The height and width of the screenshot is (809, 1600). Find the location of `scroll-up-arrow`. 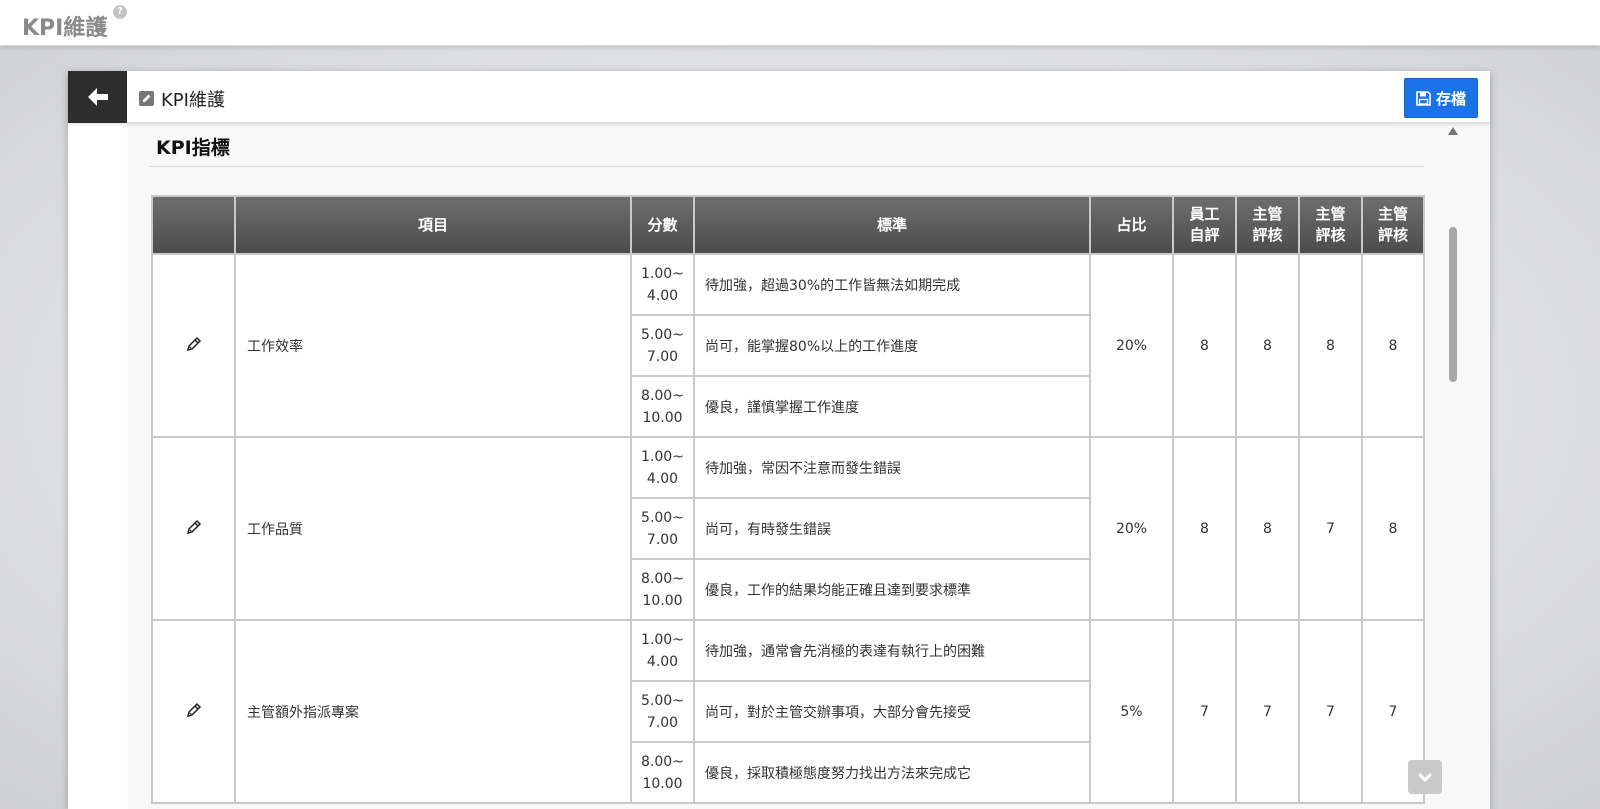

scroll-up-arrow is located at coordinates (1453, 131).